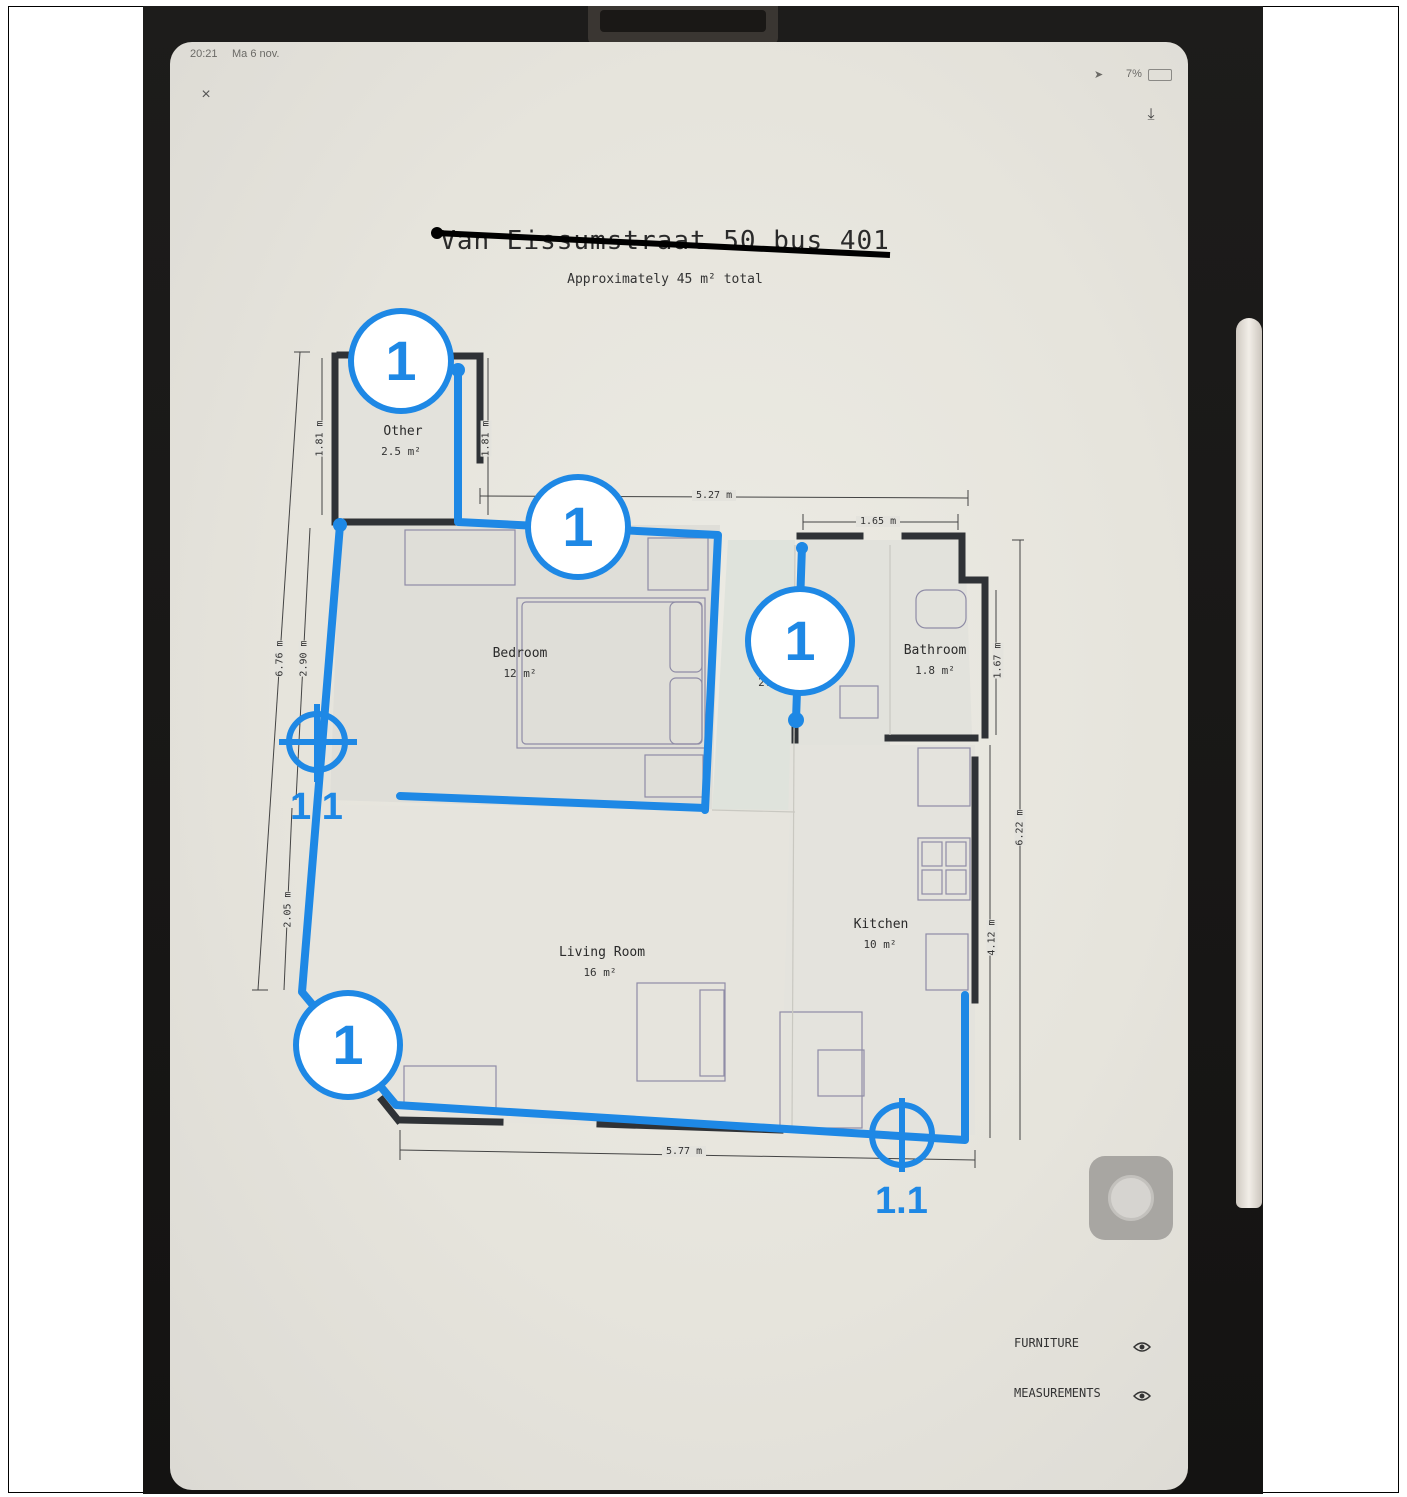 Image resolution: width=1407 pixels, height=1497 pixels. What do you see at coordinates (881, 924) in the screenshot?
I see `room-kitchen-name: Kitchen` at bounding box center [881, 924].